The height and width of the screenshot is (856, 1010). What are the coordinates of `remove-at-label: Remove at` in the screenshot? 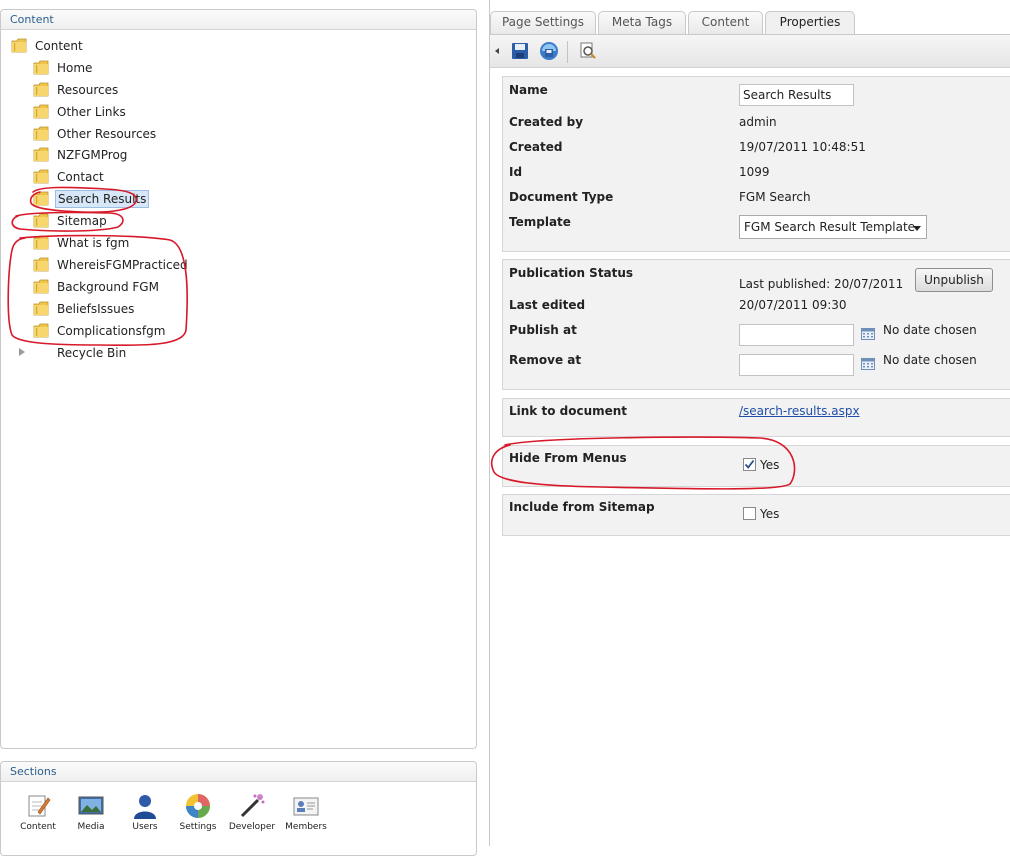 It's located at (545, 360).